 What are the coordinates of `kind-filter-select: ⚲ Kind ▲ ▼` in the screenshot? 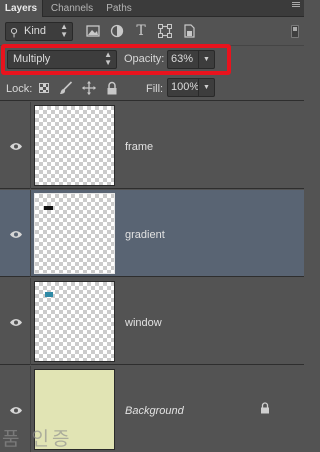 It's located at (39, 31).